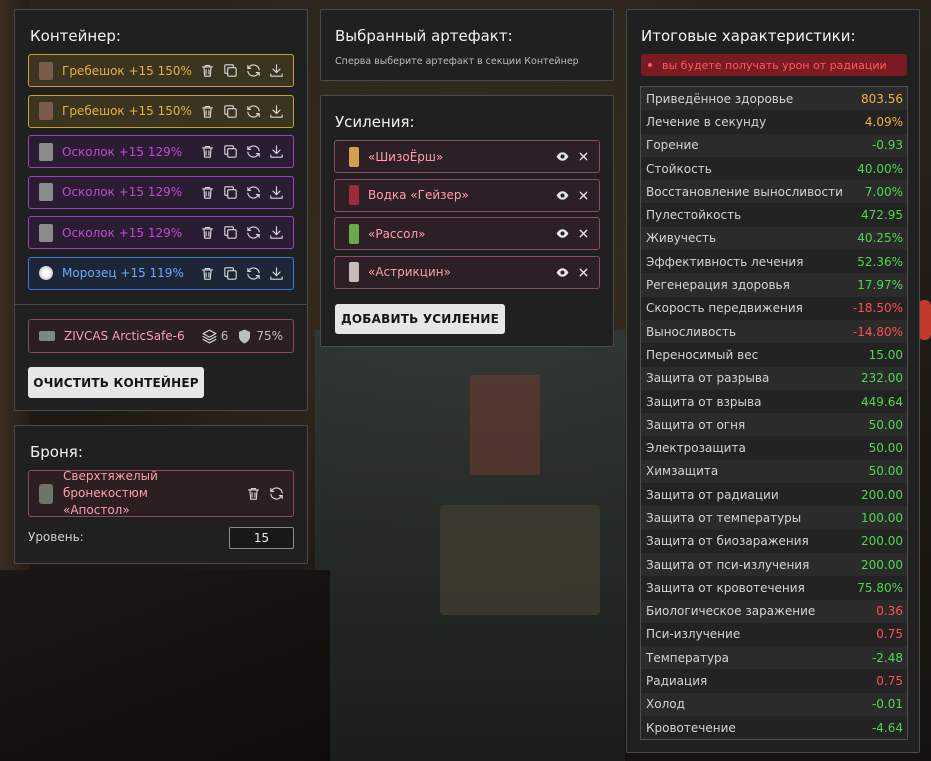 The image size is (931, 761). What do you see at coordinates (665, 704) in the screenshot?
I see `stat-label: Холод` at bounding box center [665, 704].